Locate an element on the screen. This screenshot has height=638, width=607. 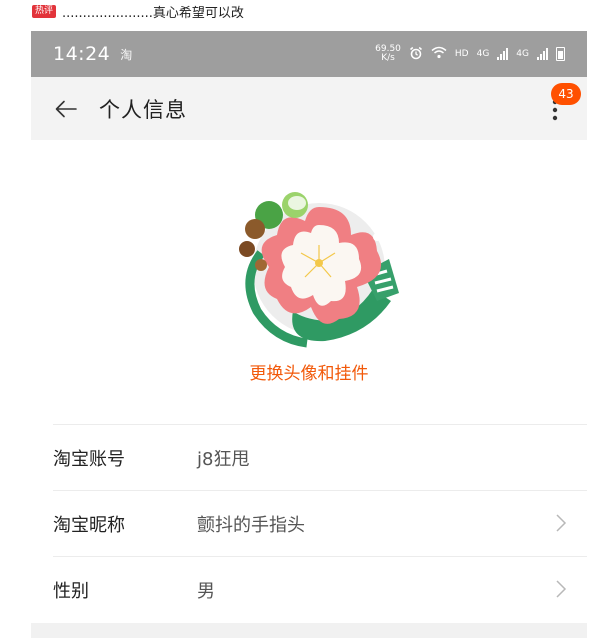
alarm-icon is located at coordinates (416, 54).